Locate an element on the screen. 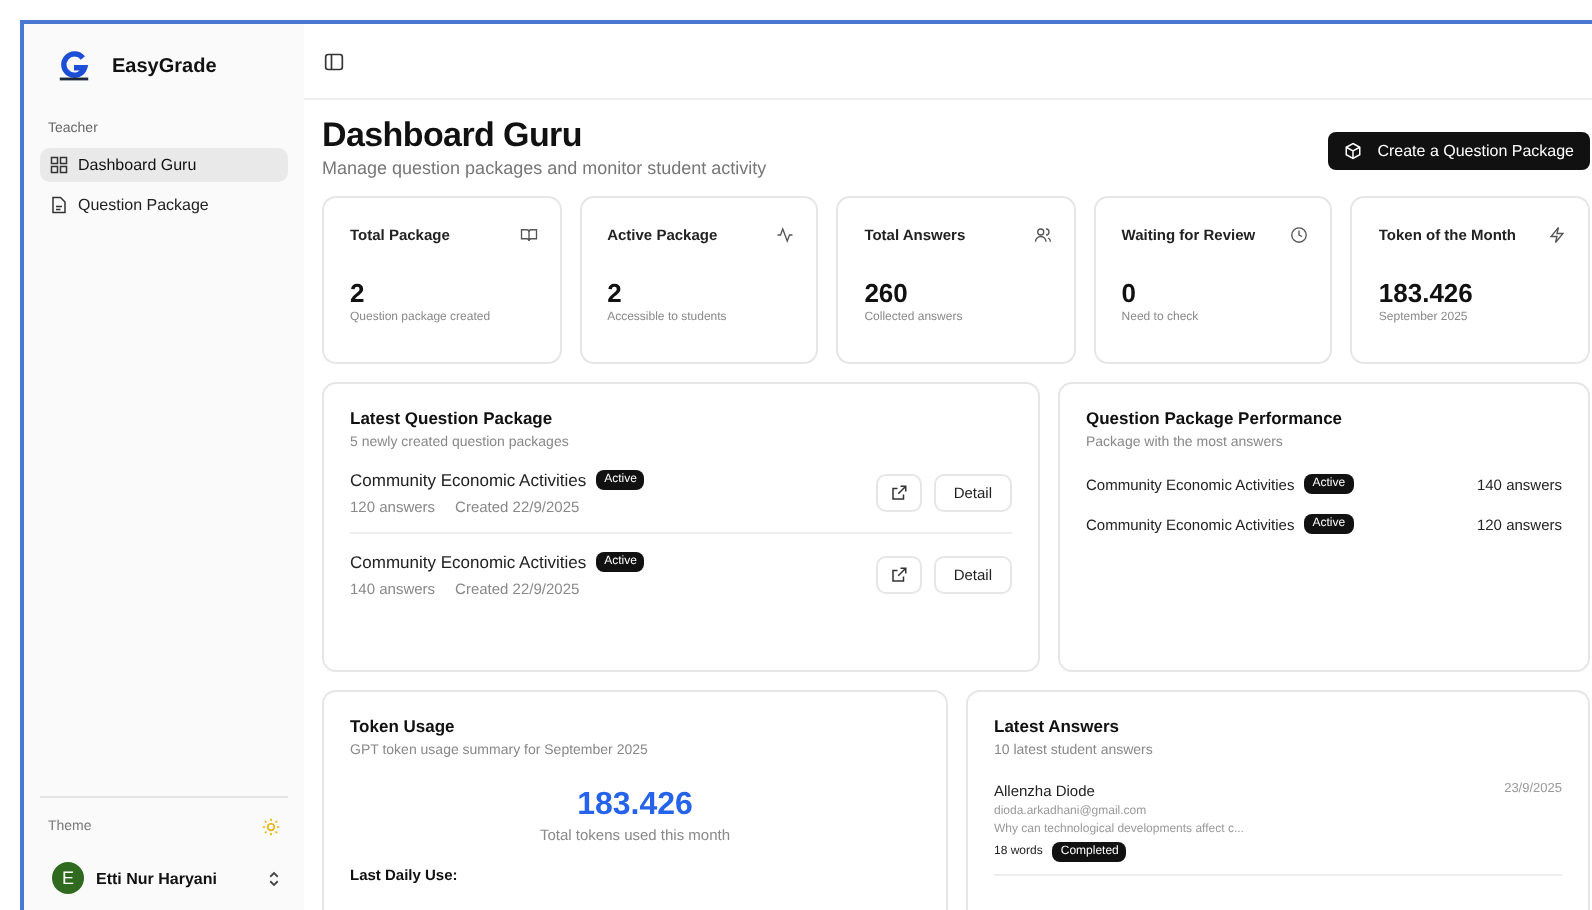 This screenshot has height=910, width=1592. card-title: Token Usage is located at coordinates (403, 726).